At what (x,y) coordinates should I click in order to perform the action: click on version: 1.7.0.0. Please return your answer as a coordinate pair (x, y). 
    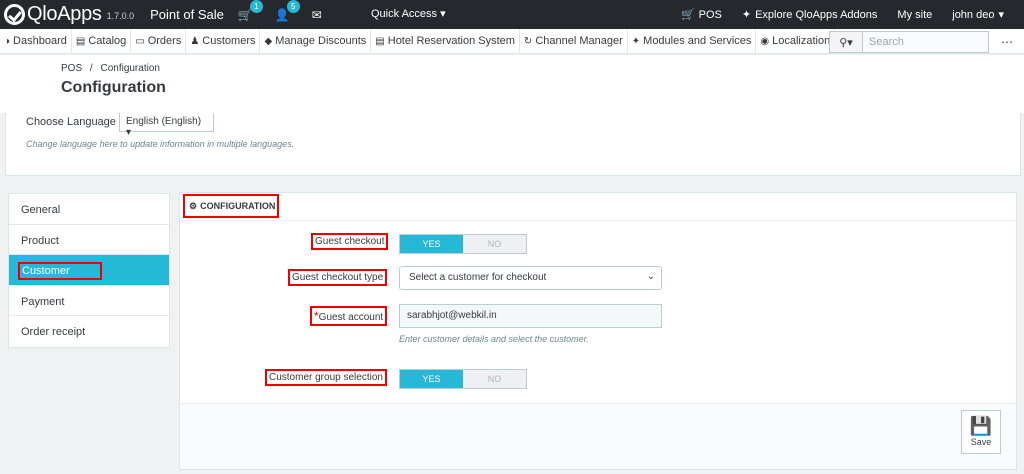
    Looking at the image, I should click on (120, 16).